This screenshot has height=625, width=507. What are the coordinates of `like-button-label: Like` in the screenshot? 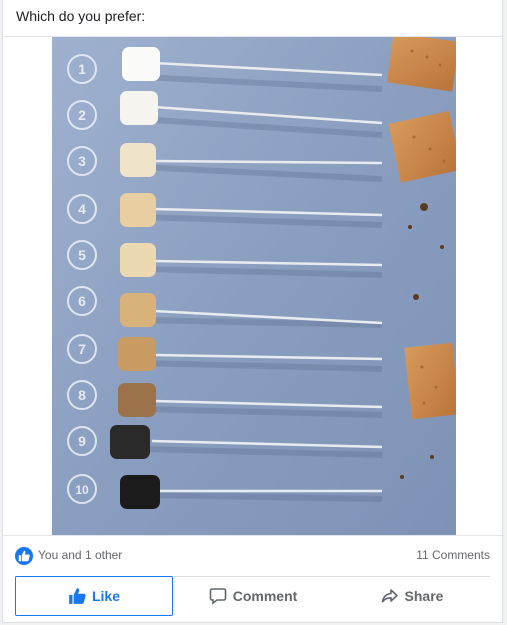 It's located at (105, 596).